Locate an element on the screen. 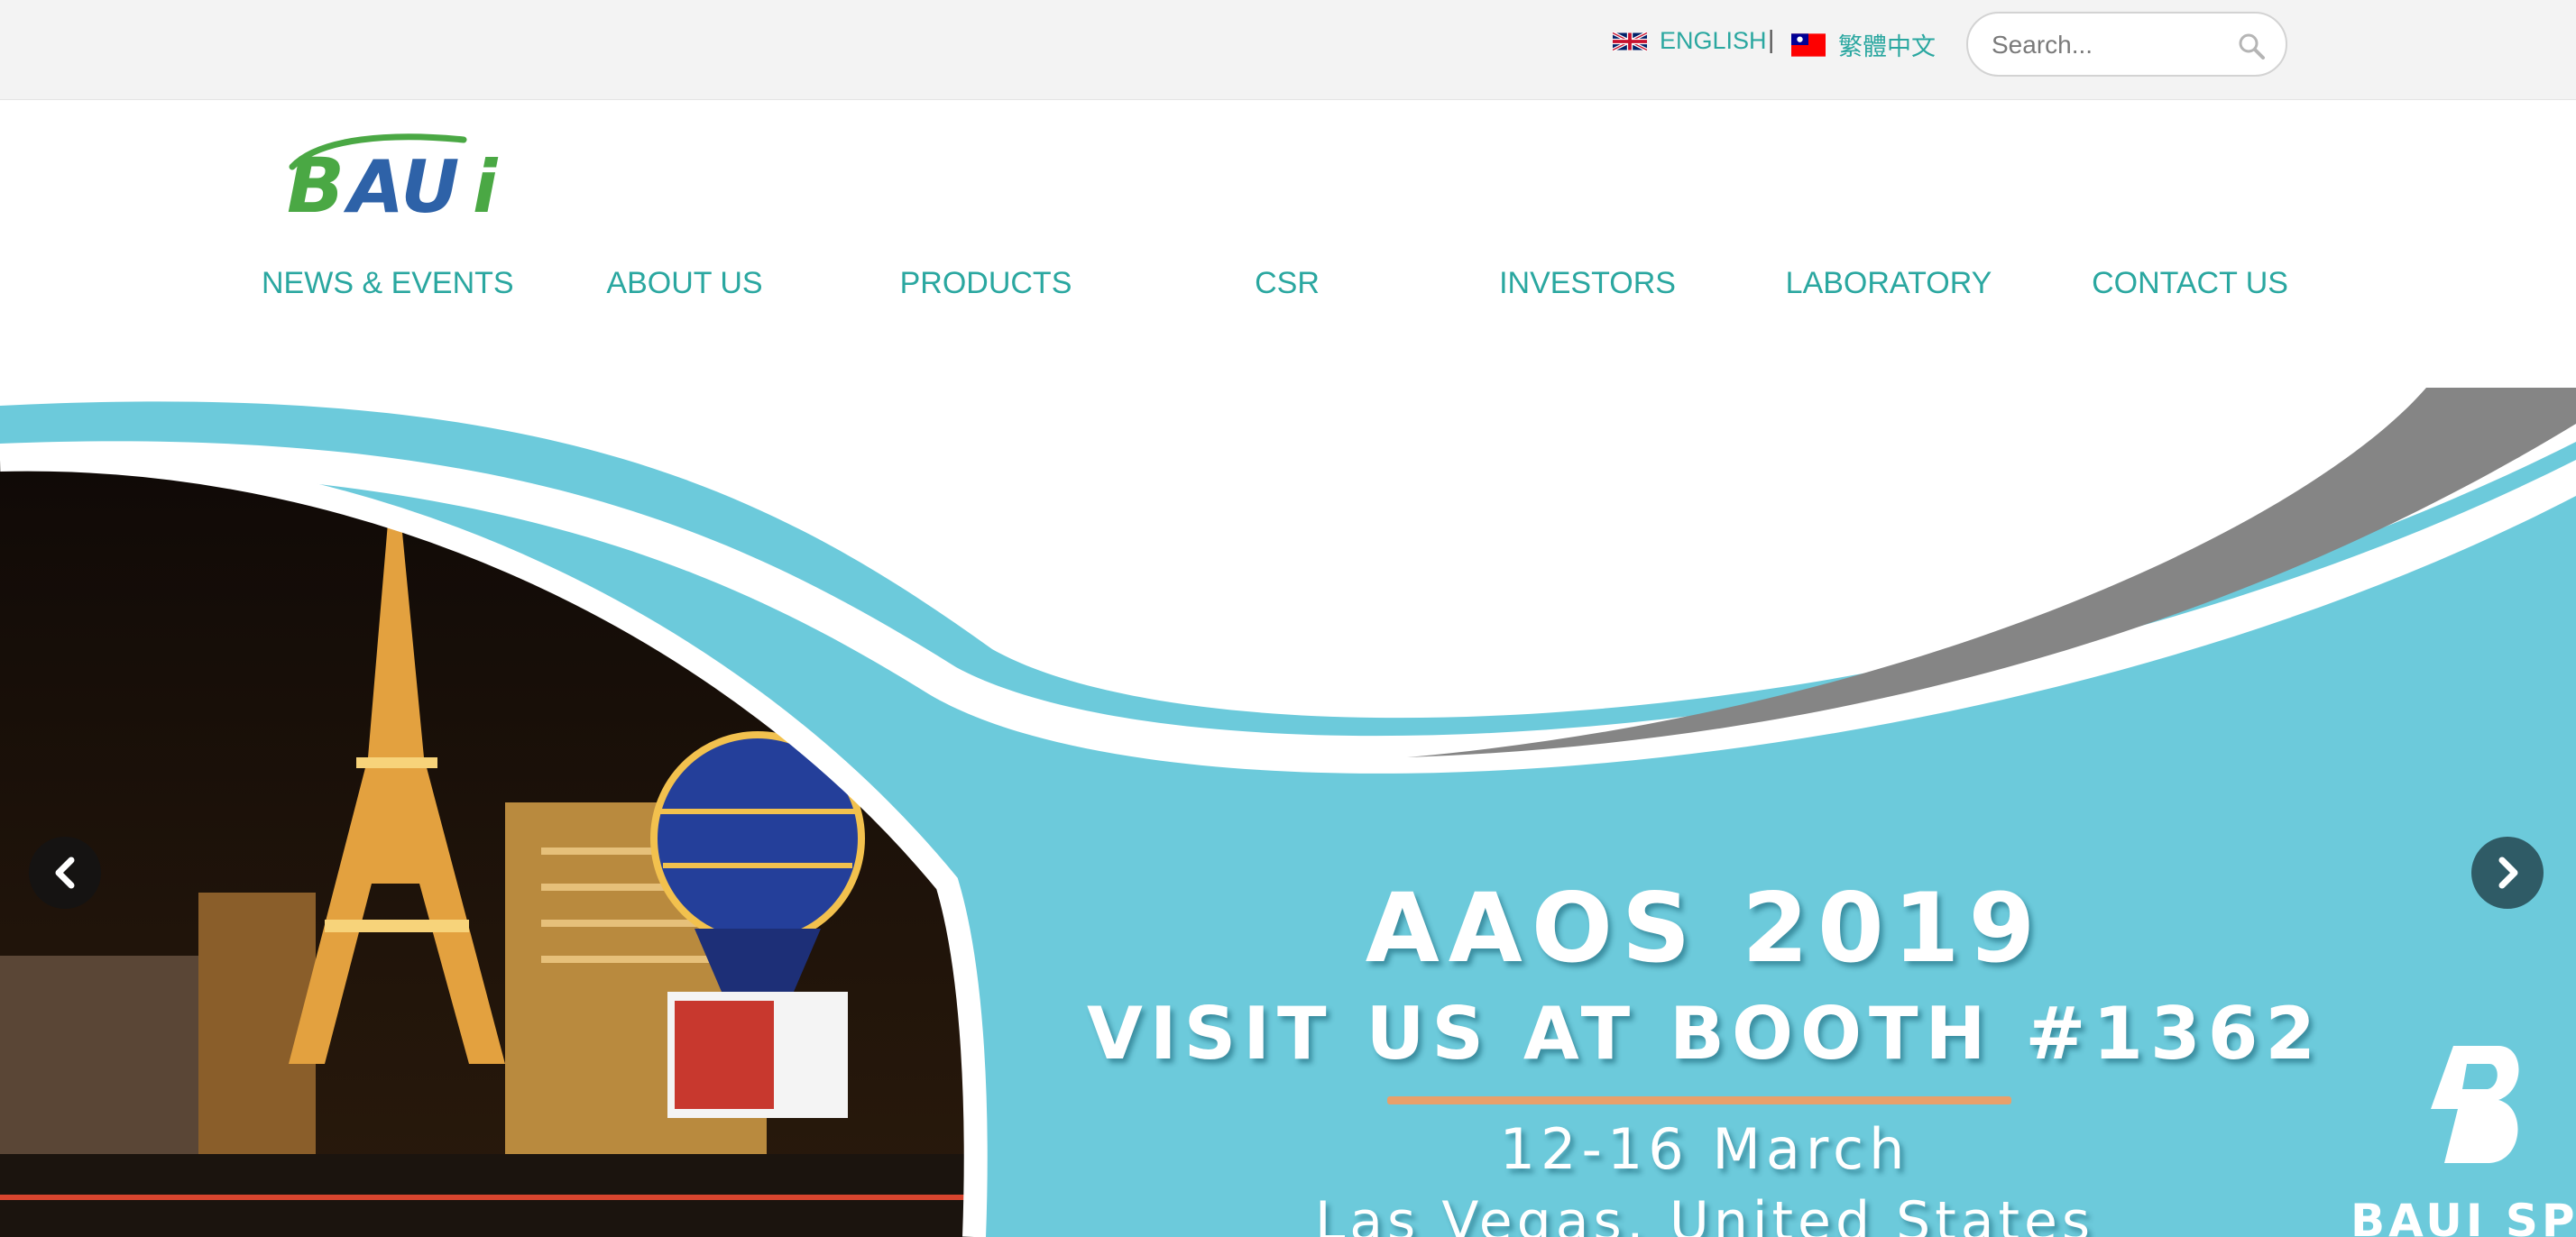 This screenshot has height=1237, width=2576. chevron-right-icon is located at coordinates (2508, 873).